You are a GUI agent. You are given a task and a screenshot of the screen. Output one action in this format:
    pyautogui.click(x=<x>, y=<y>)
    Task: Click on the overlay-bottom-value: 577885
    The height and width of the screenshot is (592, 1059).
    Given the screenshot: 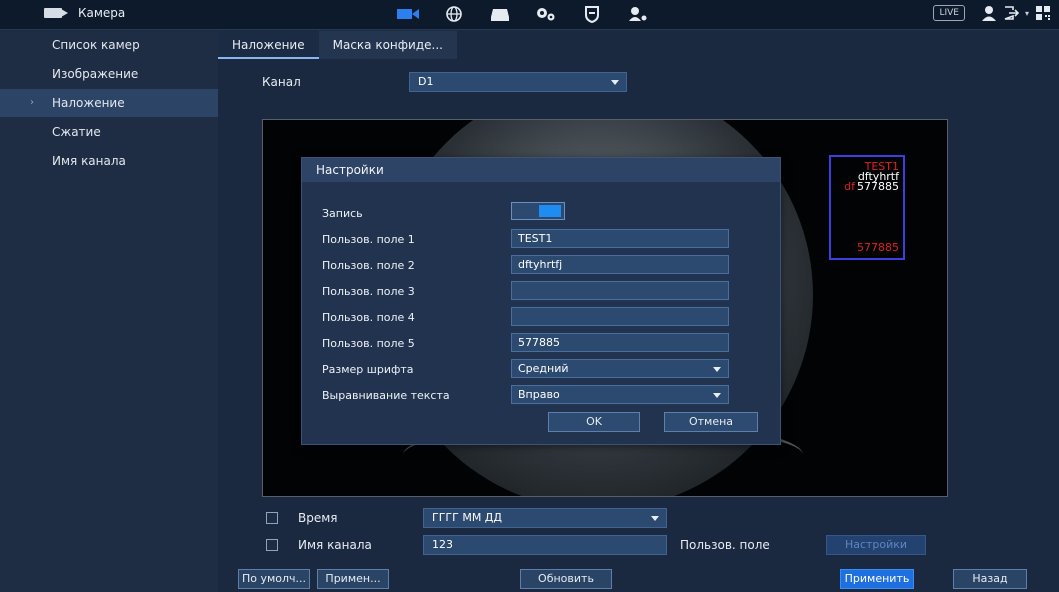 What is the action you would take?
    pyautogui.click(x=878, y=247)
    